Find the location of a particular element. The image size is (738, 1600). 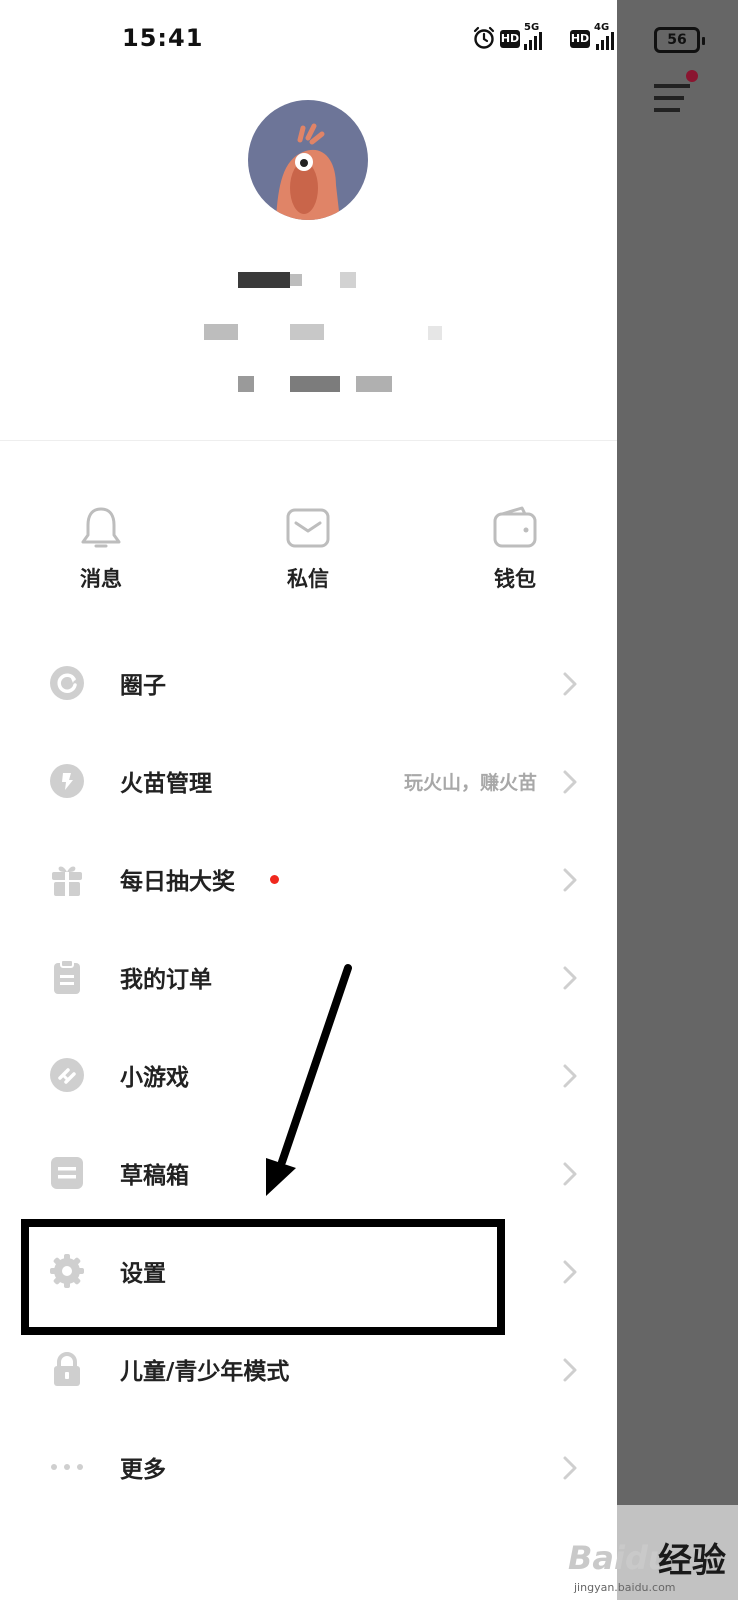

menu-item-label: 圈子 is located at coordinates (143, 686).